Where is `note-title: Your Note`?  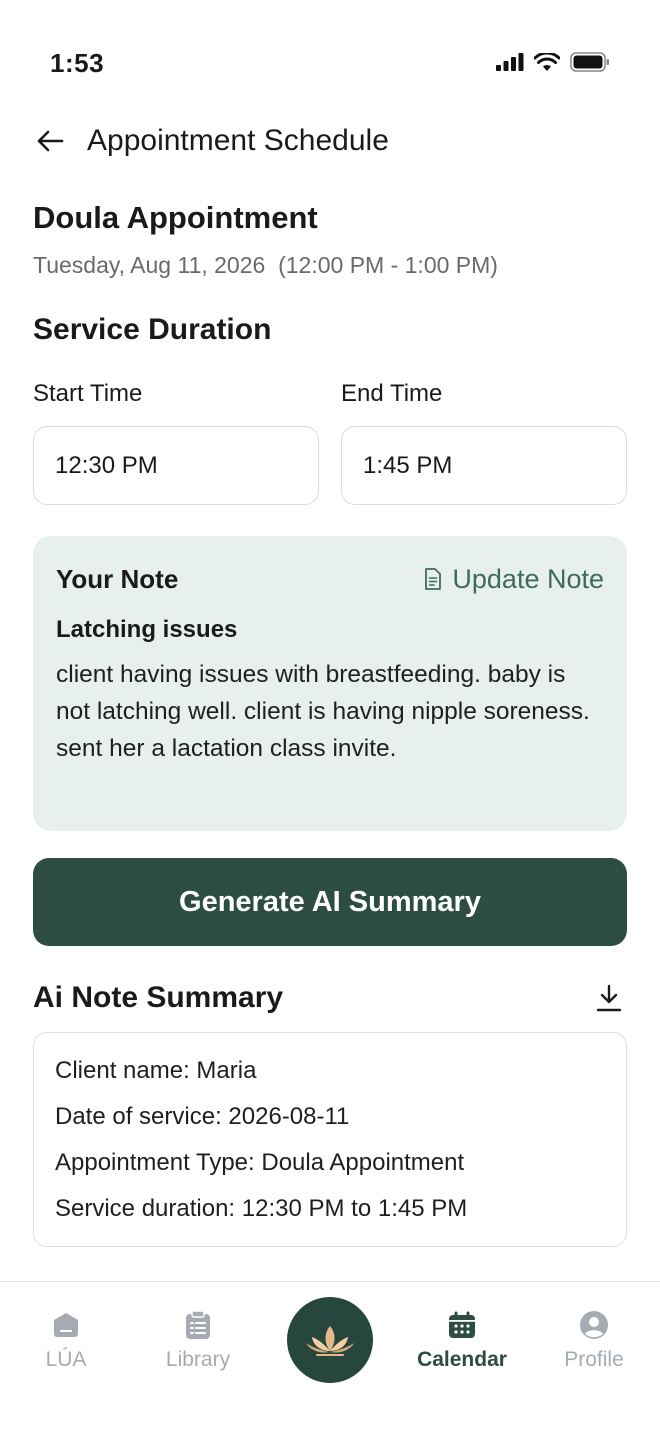
note-title: Your Note is located at coordinates (117, 578).